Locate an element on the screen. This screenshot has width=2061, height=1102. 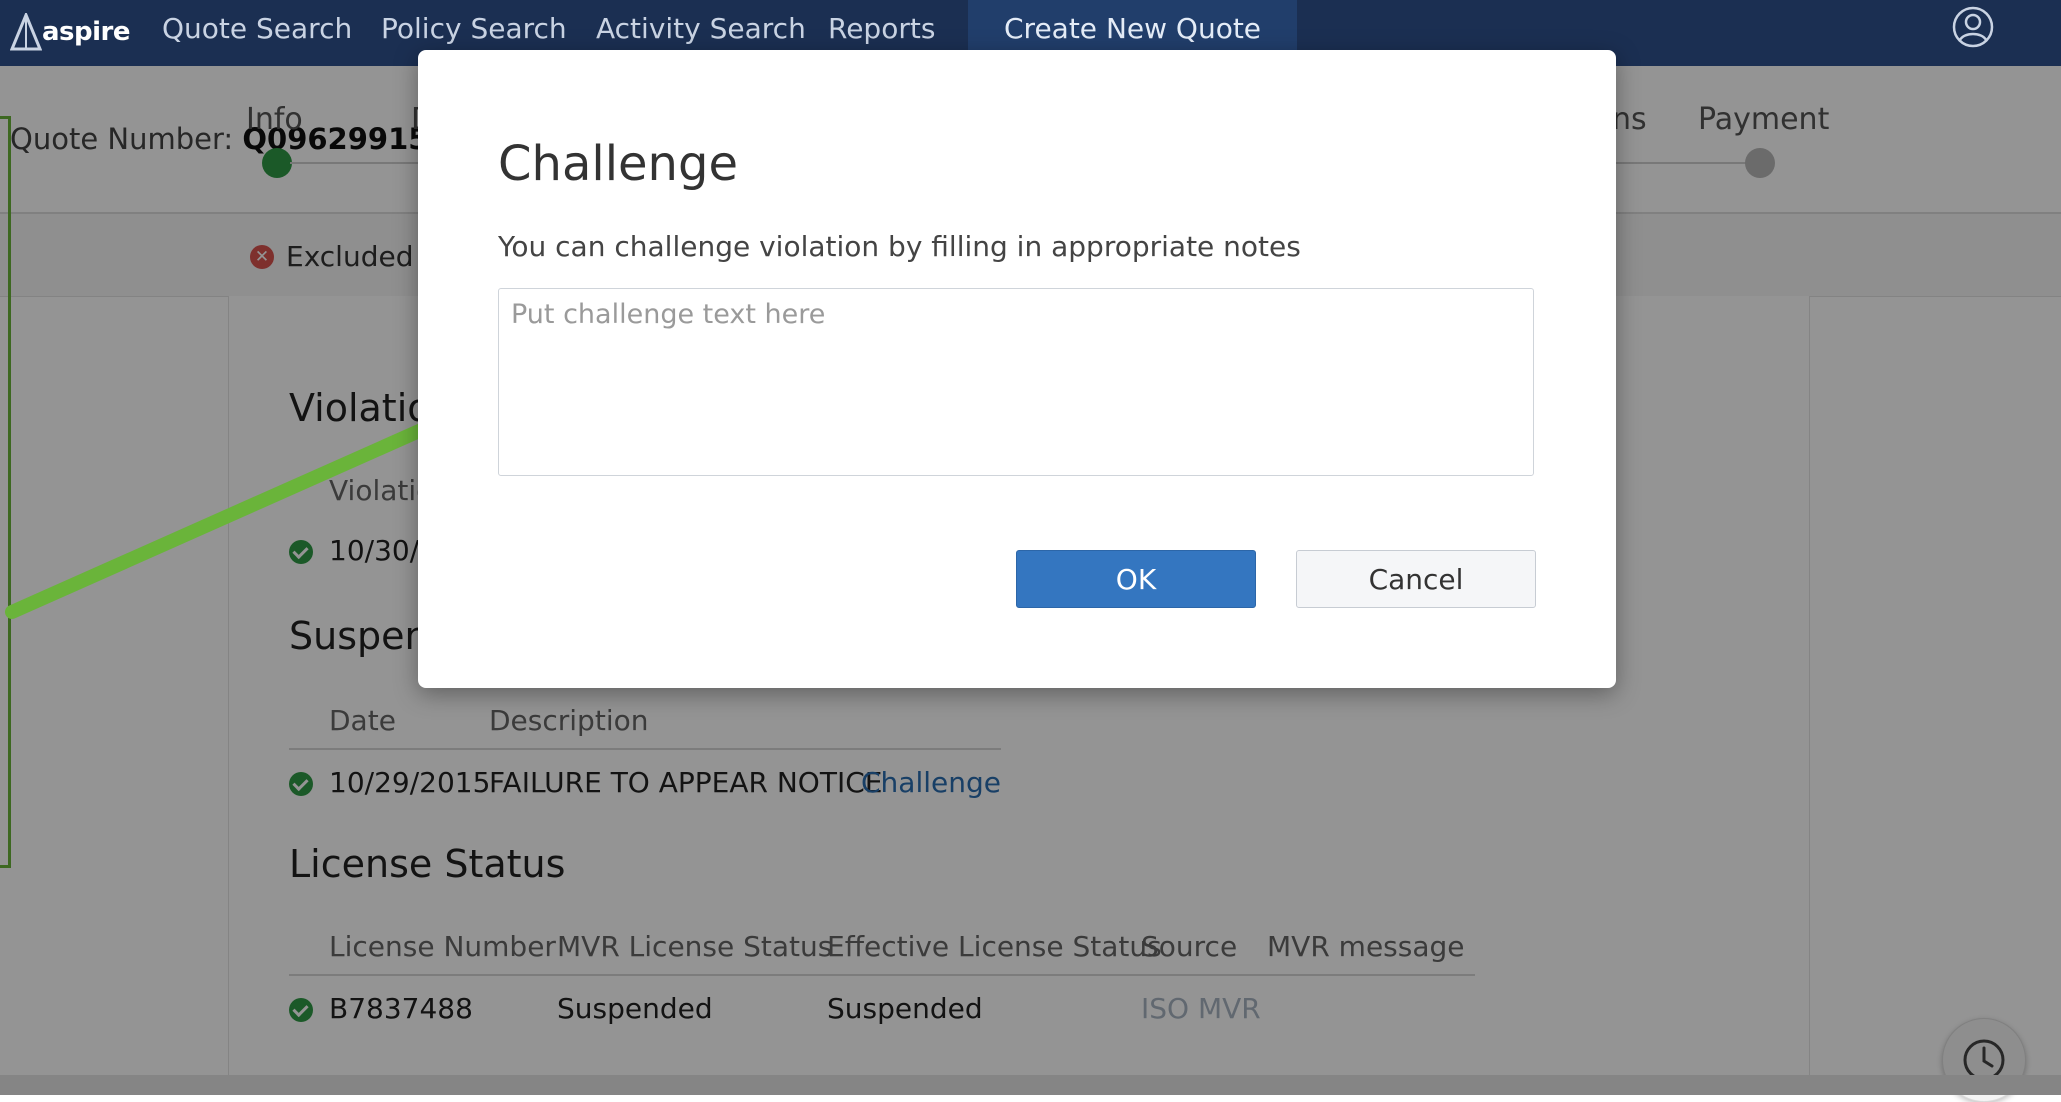
ok-button: OK is located at coordinates (1136, 579).